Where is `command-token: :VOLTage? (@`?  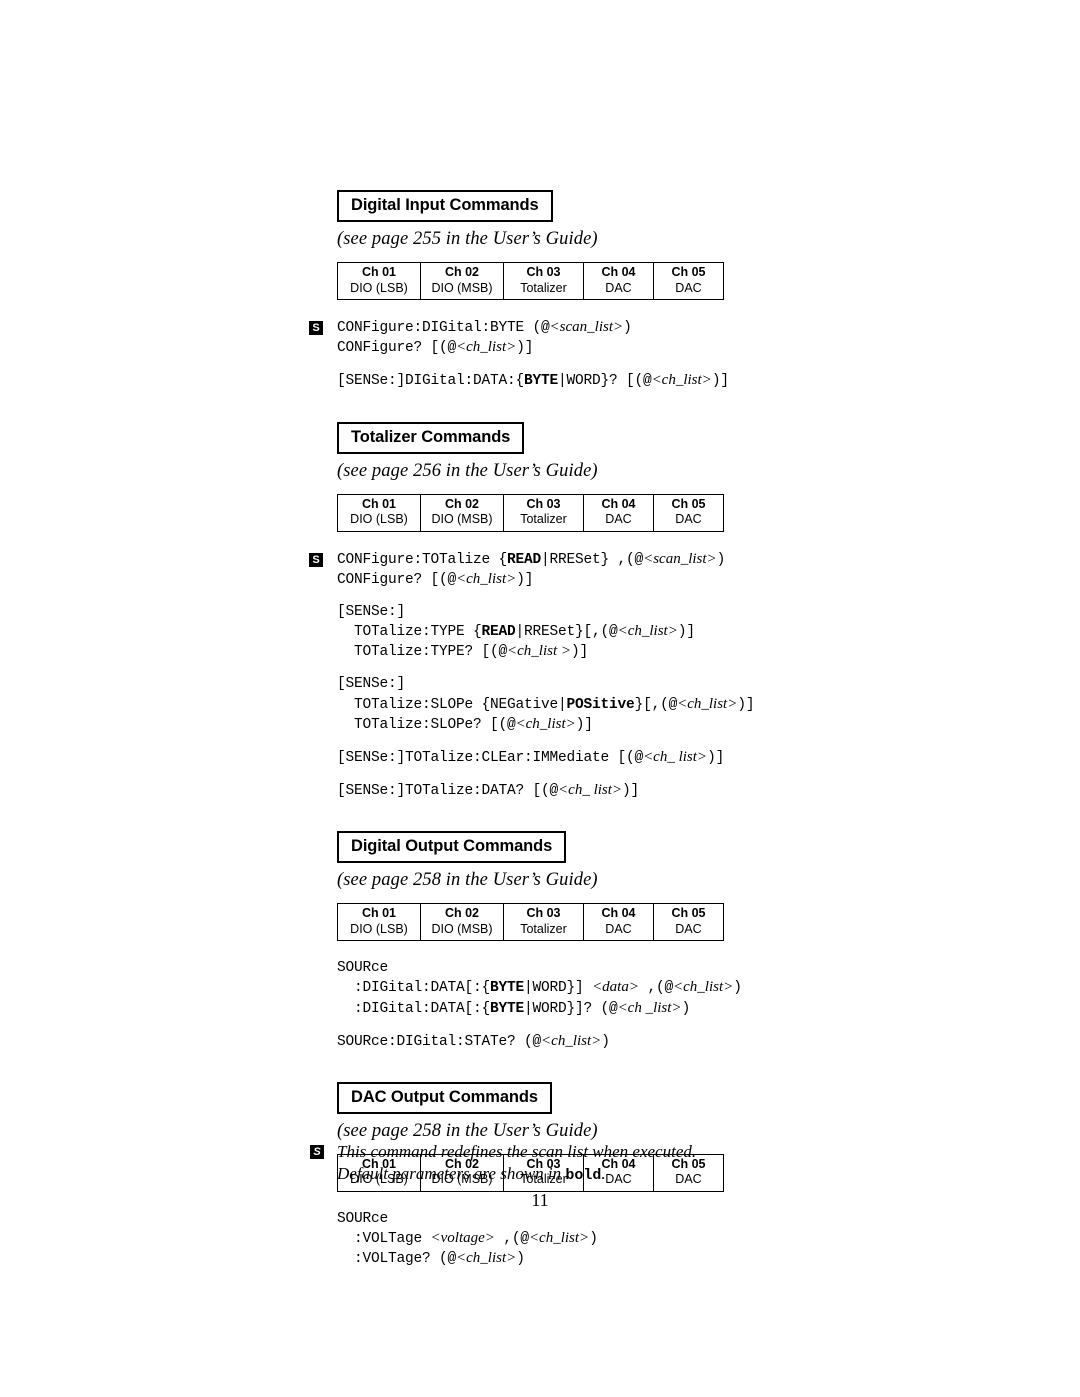 command-token: :VOLTage? (@ is located at coordinates (397, 1259).